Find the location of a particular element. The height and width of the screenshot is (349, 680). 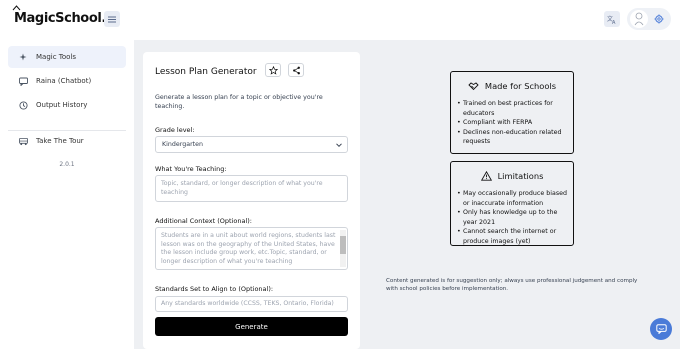

hamburger-icon is located at coordinates (112, 19).